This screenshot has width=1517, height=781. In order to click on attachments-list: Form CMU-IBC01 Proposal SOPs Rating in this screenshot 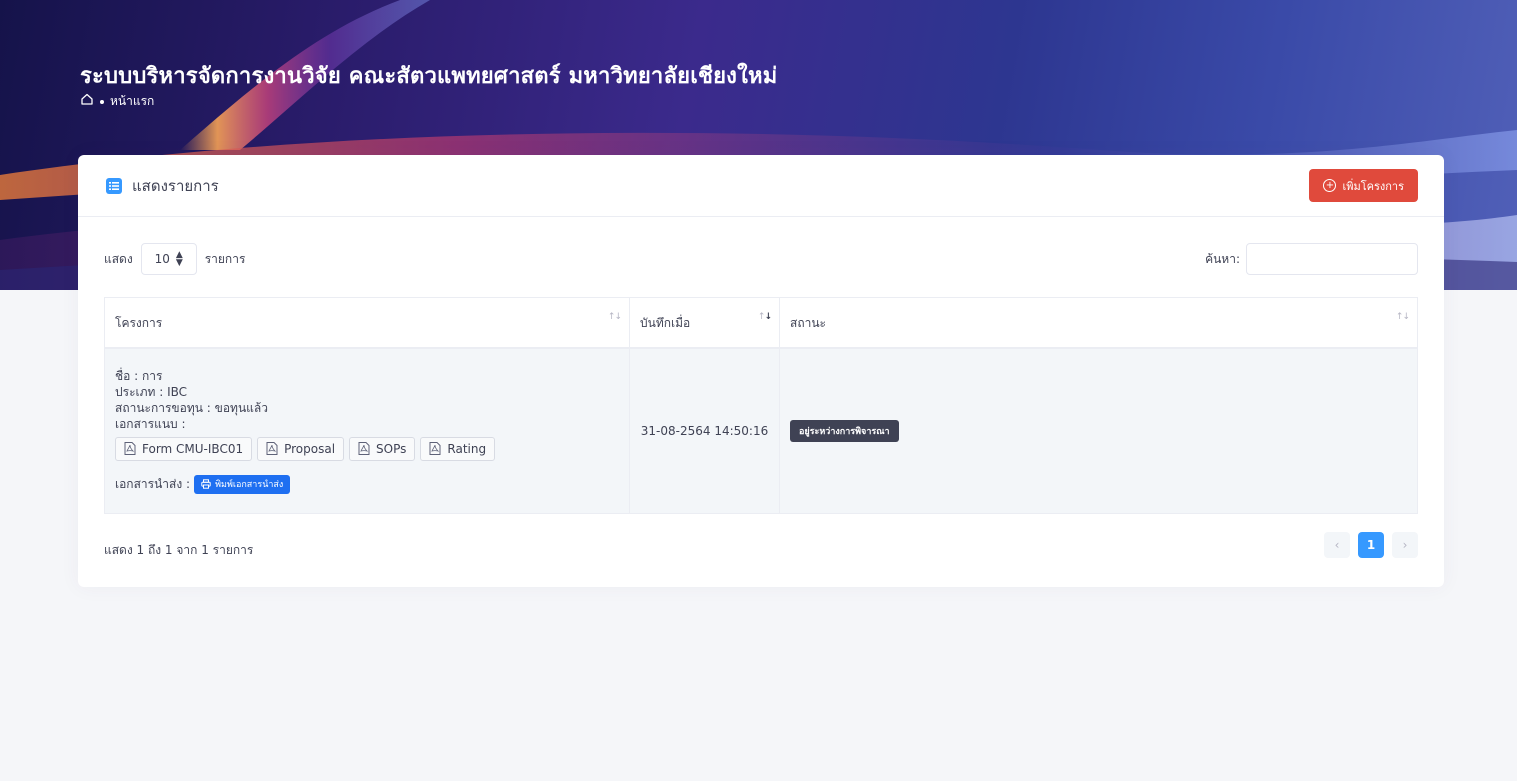, I will do `click(367, 448)`.